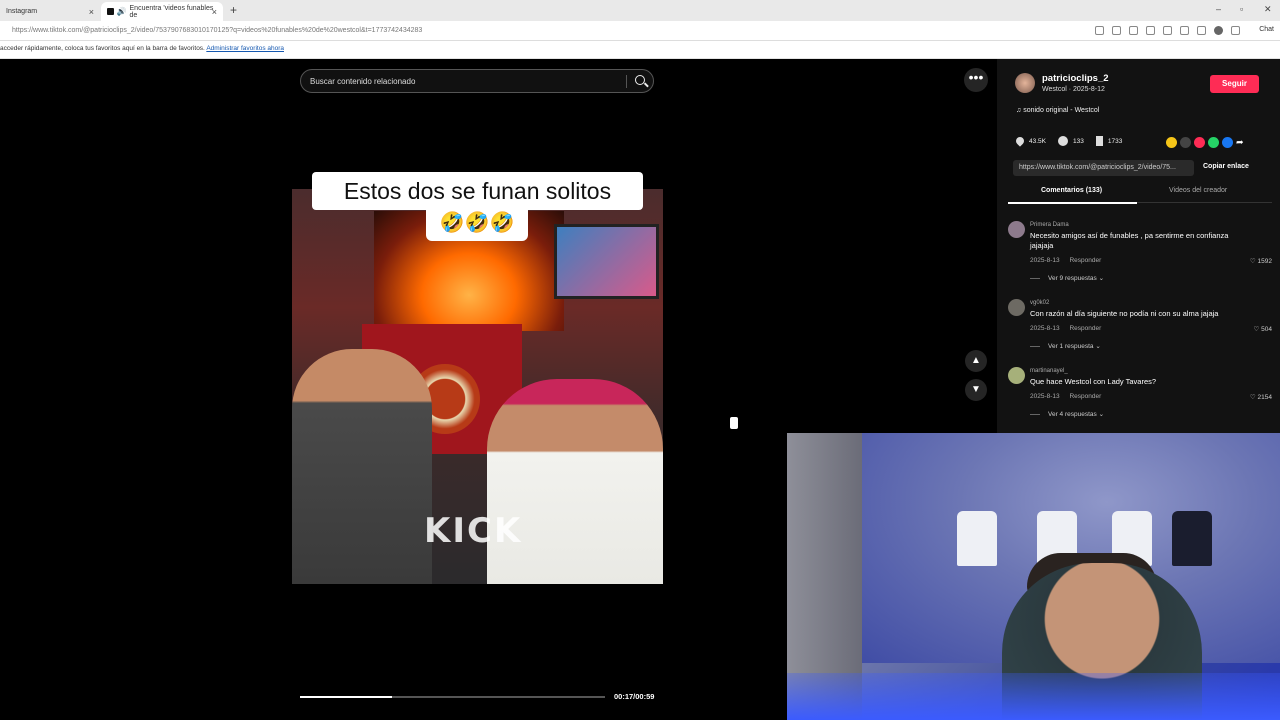 Image resolution: width=1280 pixels, height=720 pixels. What do you see at coordinates (976, 390) in the screenshot?
I see `next-video-button: ▼` at bounding box center [976, 390].